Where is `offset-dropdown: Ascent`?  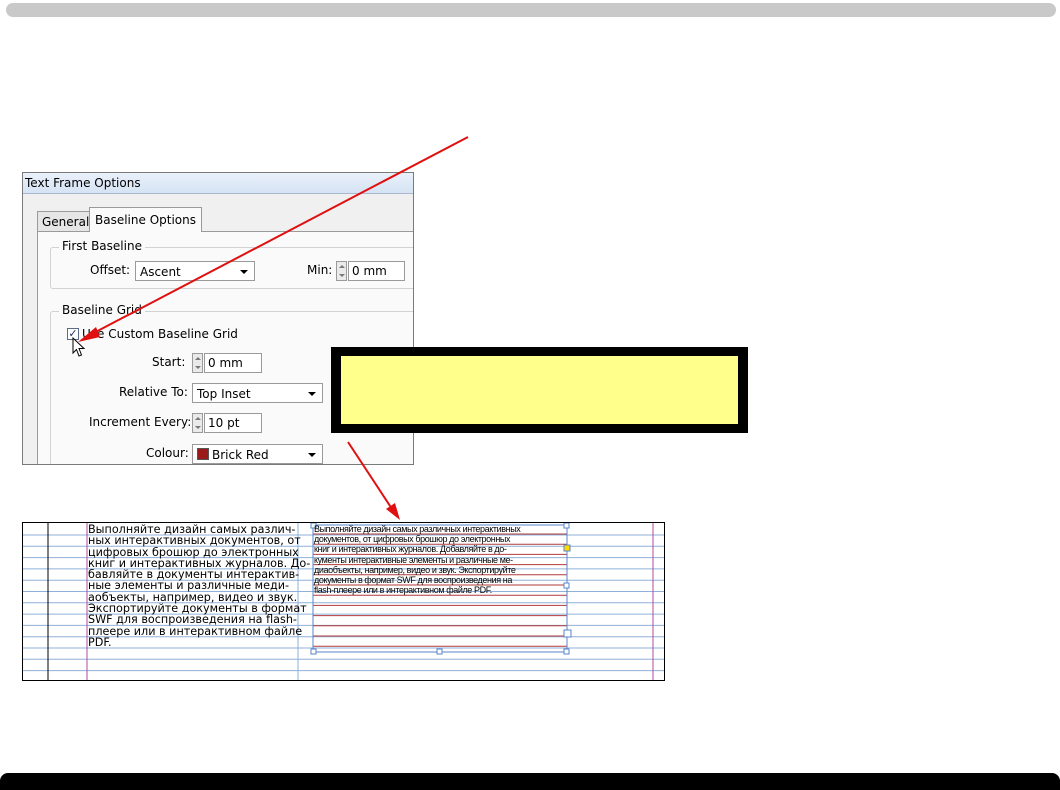 offset-dropdown: Ascent is located at coordinates (195, 271).